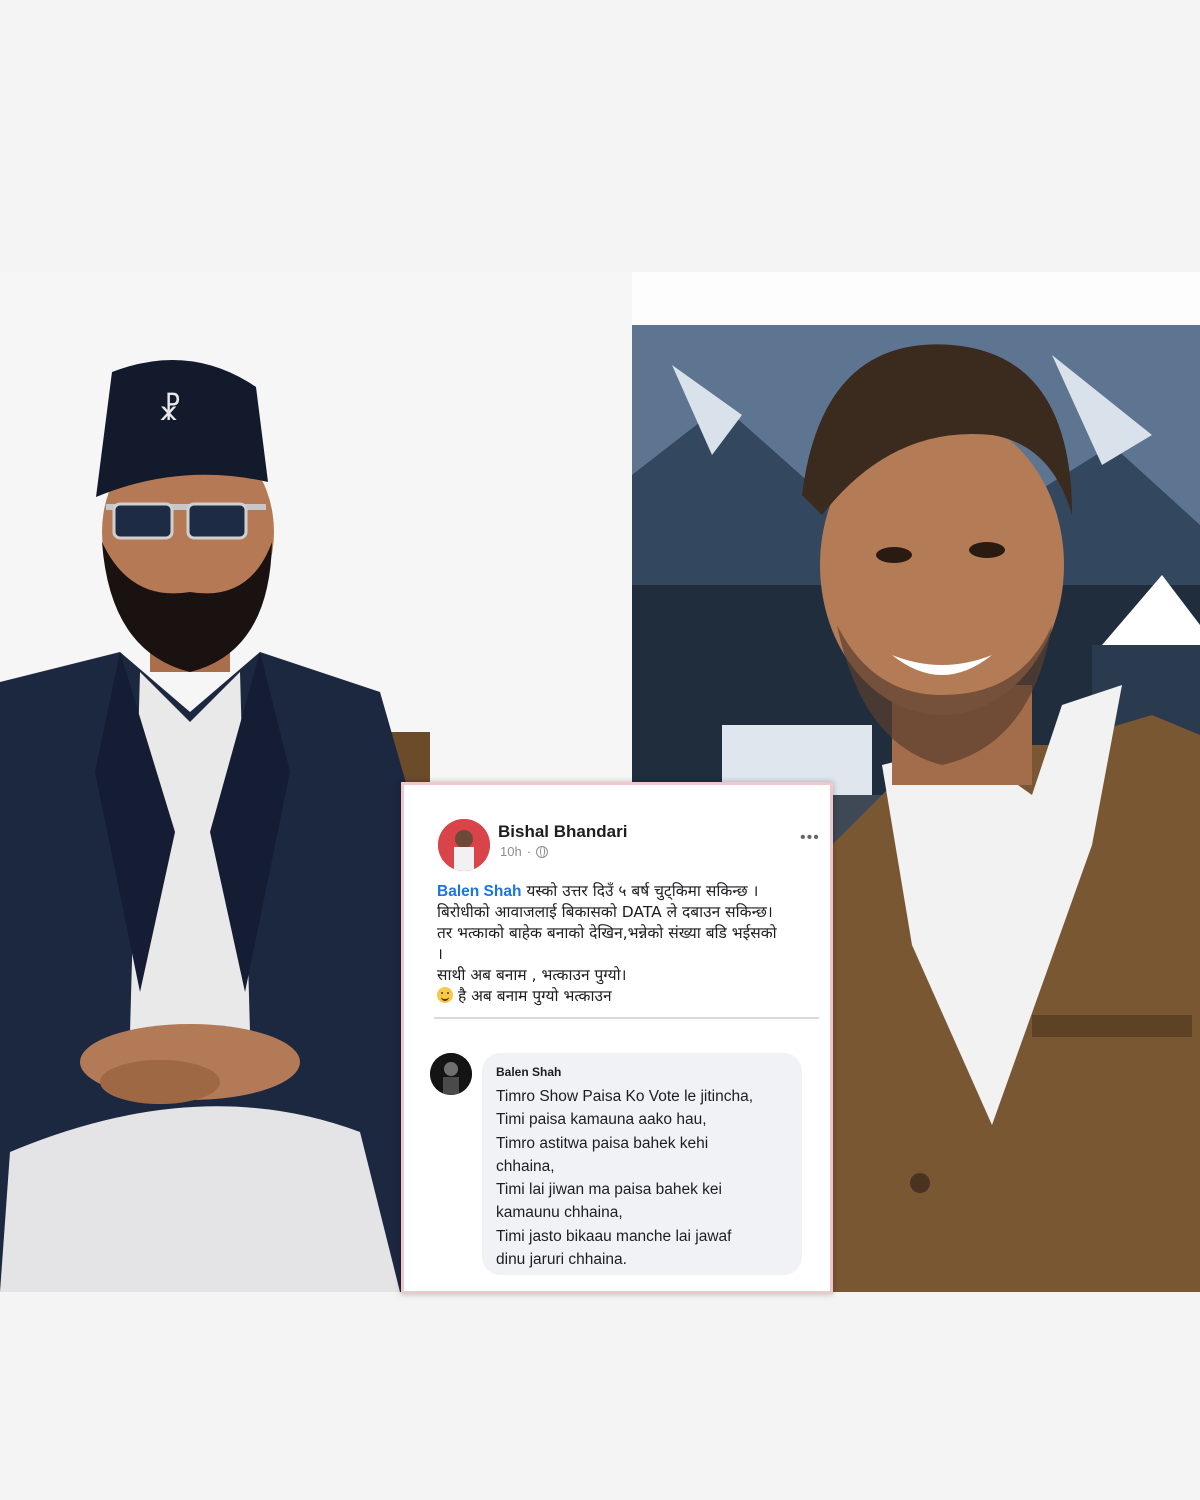  Describe the element at coordinates (602, 1143) in the screenshot. I see `comment-line: Timro astitwa paisa bahek kehi` at that location.